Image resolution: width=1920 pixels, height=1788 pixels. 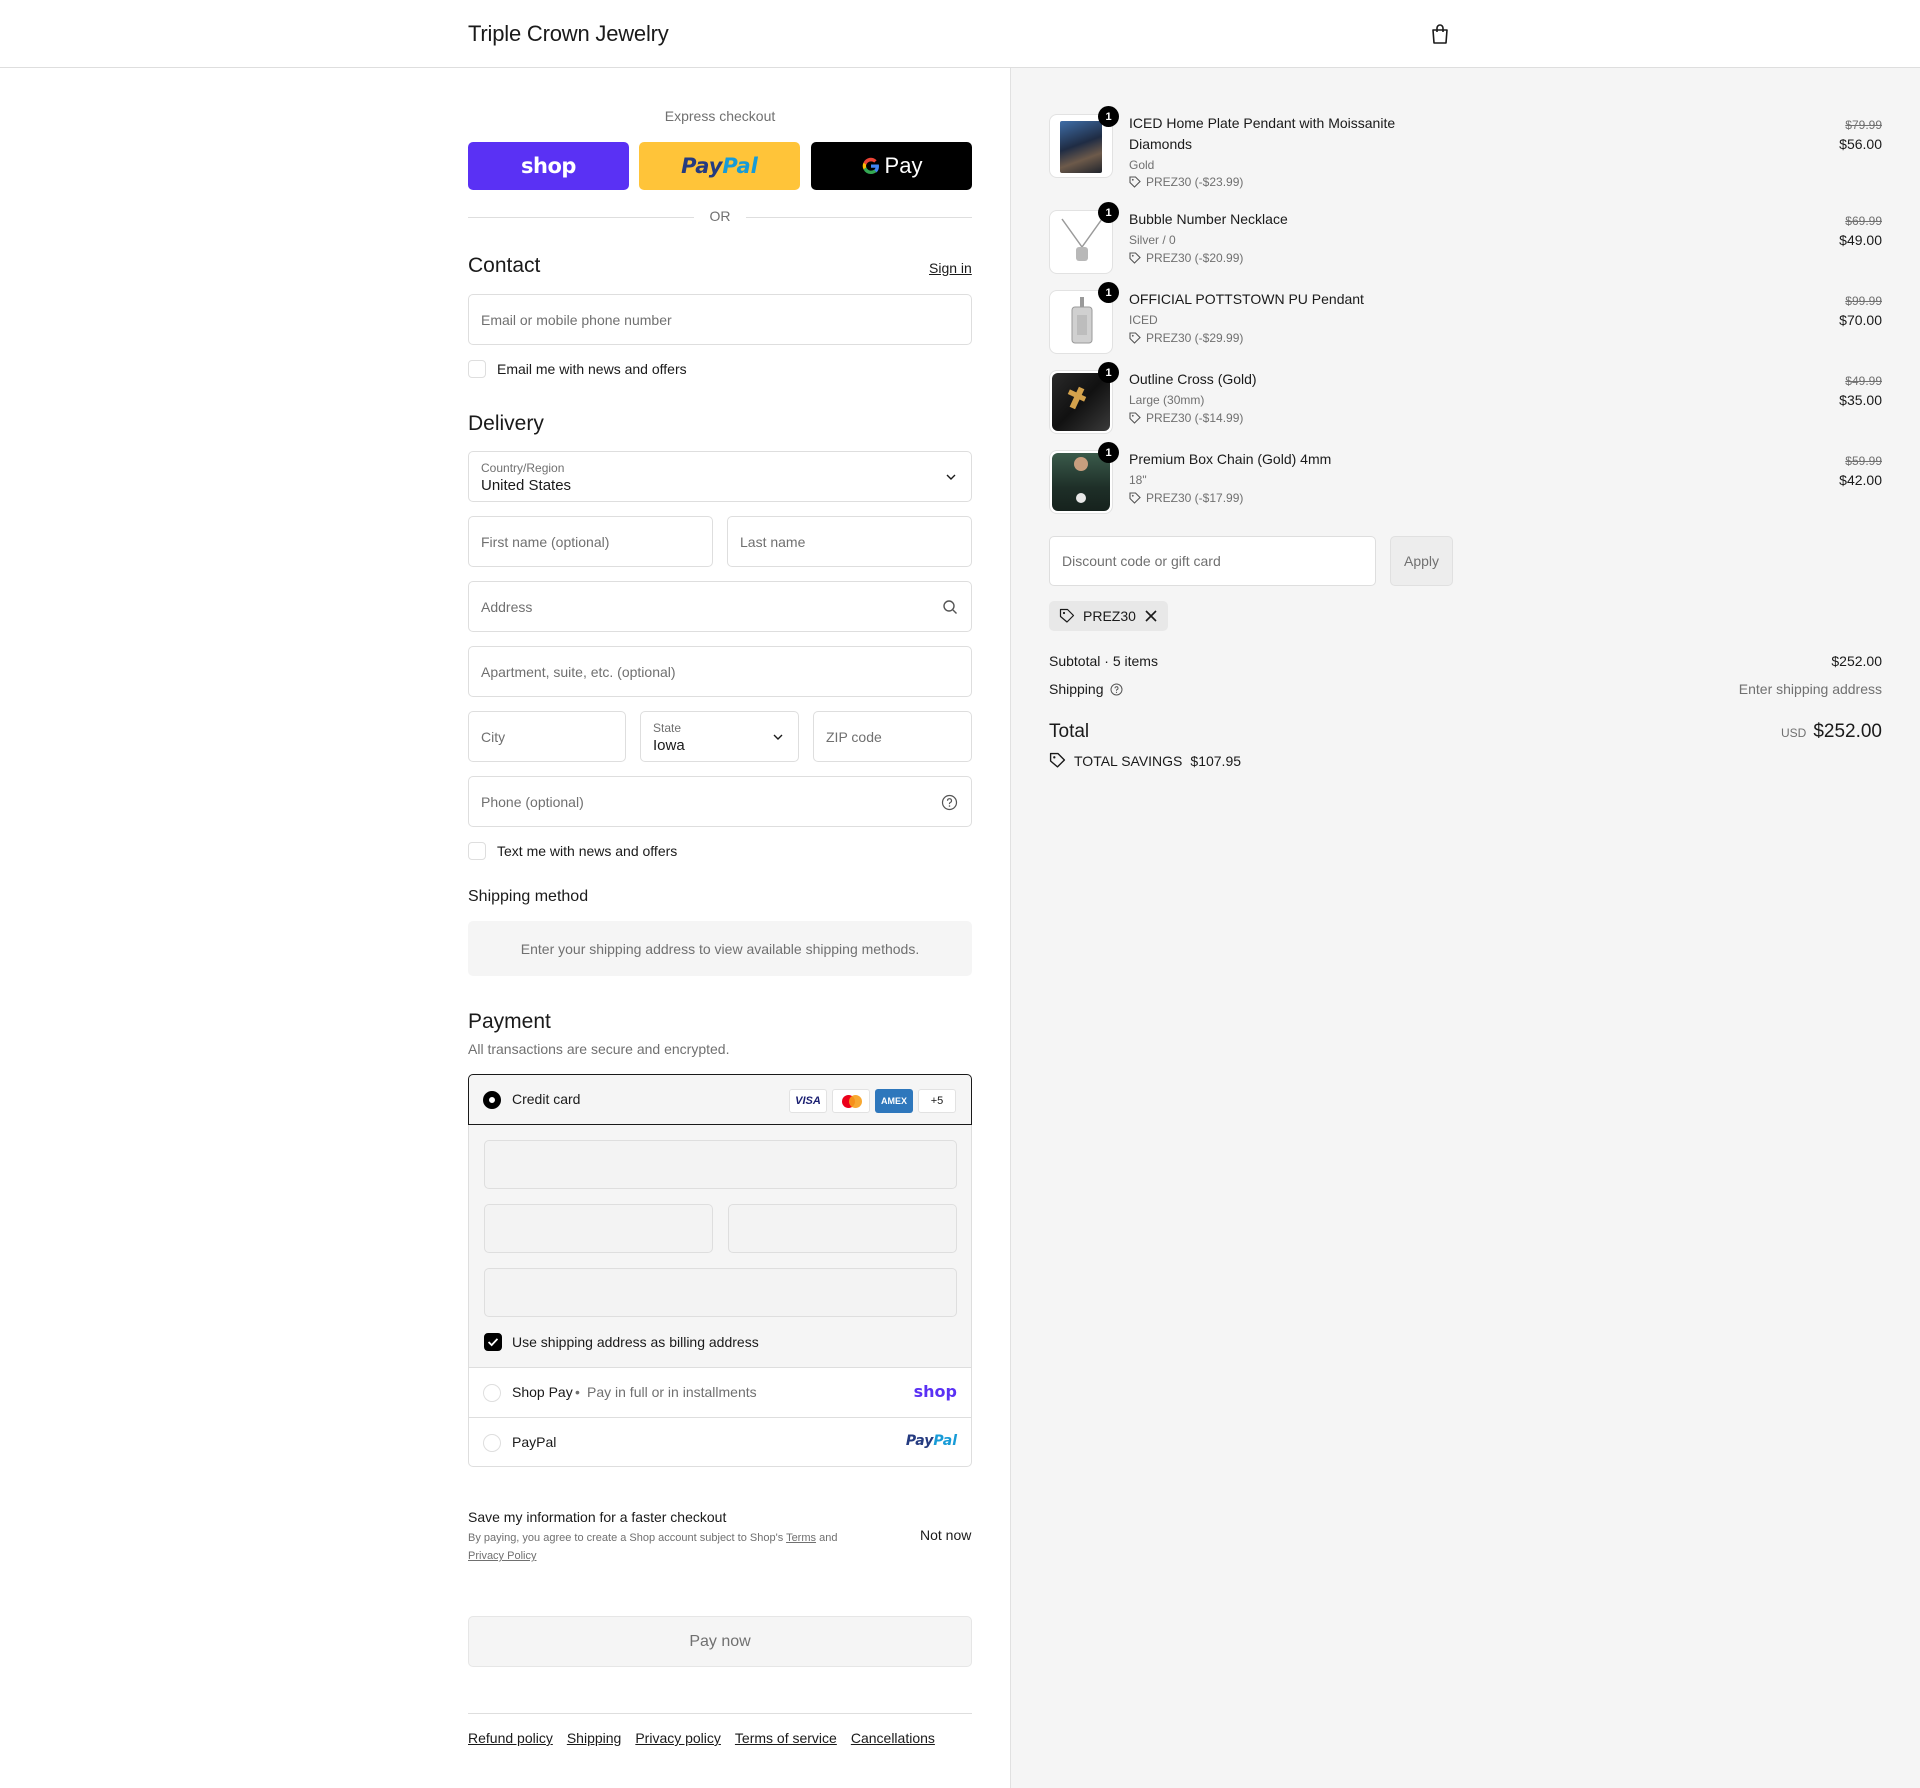 What do you see at coordinates (590, 541) in the screenshot?
I see `first-name-field: First name (optional)` at bounding box center [590, 541].